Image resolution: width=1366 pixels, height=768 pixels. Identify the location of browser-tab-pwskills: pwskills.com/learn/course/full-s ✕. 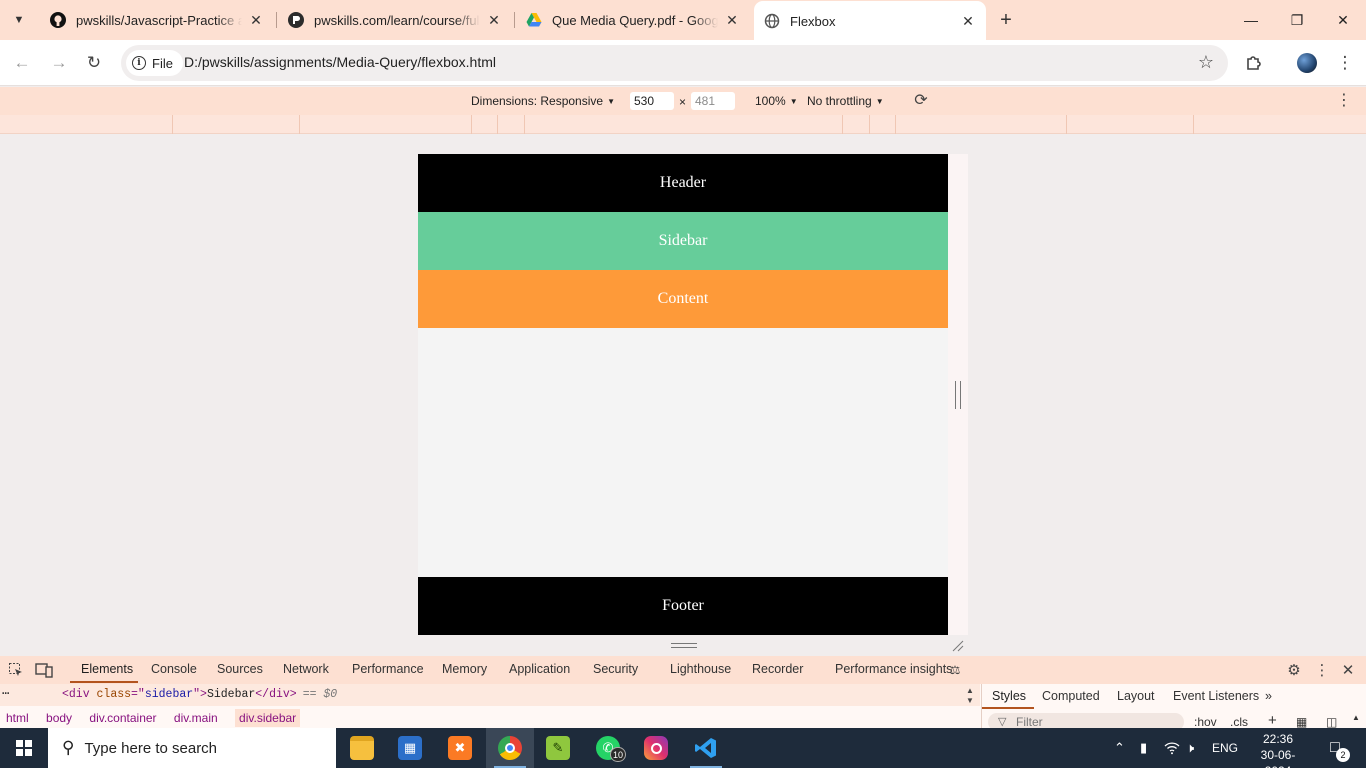
(395, 20).